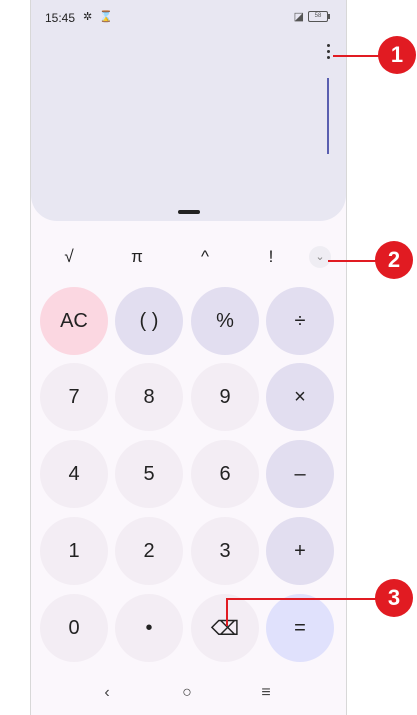 This screenshot has width=417, height=715. I want to click on key-6: 6, so click(225, 474).